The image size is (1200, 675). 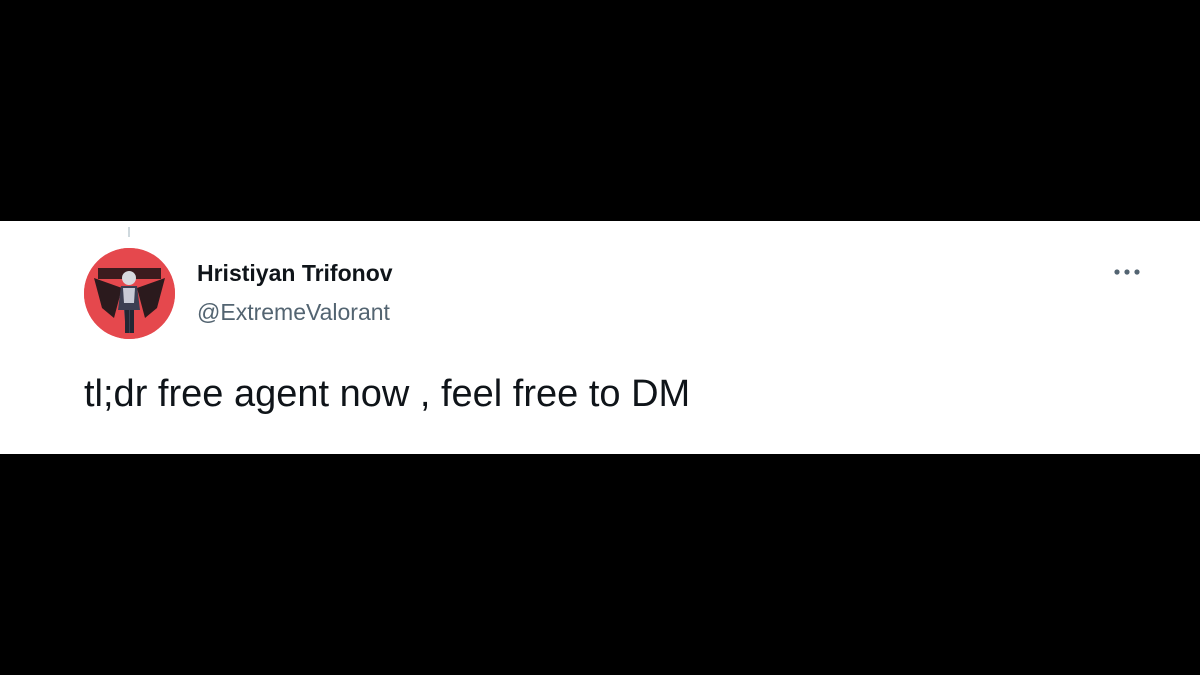 I want to click on more-horizontal-icon, so click(x=1127, y=272).